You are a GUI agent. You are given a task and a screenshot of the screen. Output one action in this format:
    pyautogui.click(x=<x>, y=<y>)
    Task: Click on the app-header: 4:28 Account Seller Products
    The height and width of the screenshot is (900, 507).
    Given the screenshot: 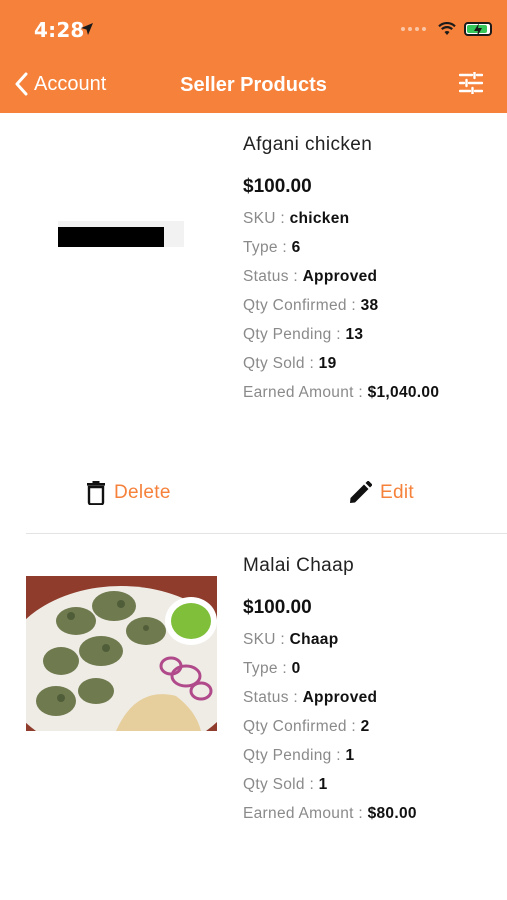 What is the action you would take?
    pyautogui.click(x=253, y=56)
    